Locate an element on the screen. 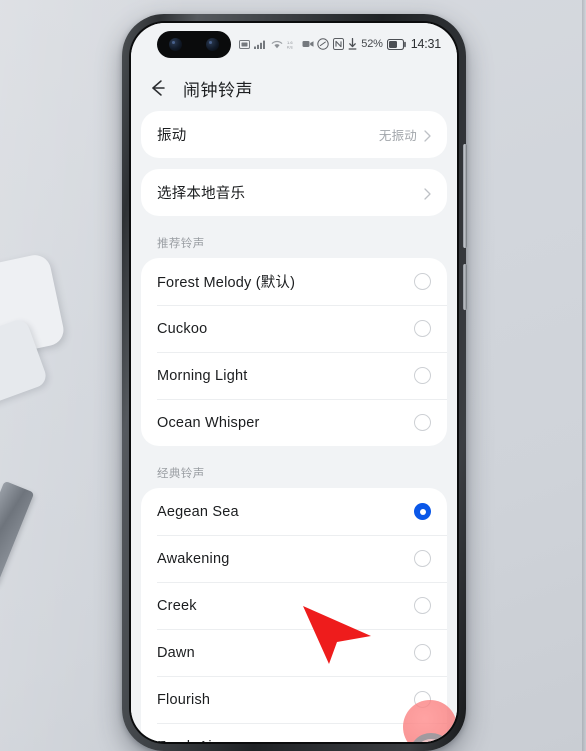  clock-label: 14:31 is located at coordinates (425, 44).